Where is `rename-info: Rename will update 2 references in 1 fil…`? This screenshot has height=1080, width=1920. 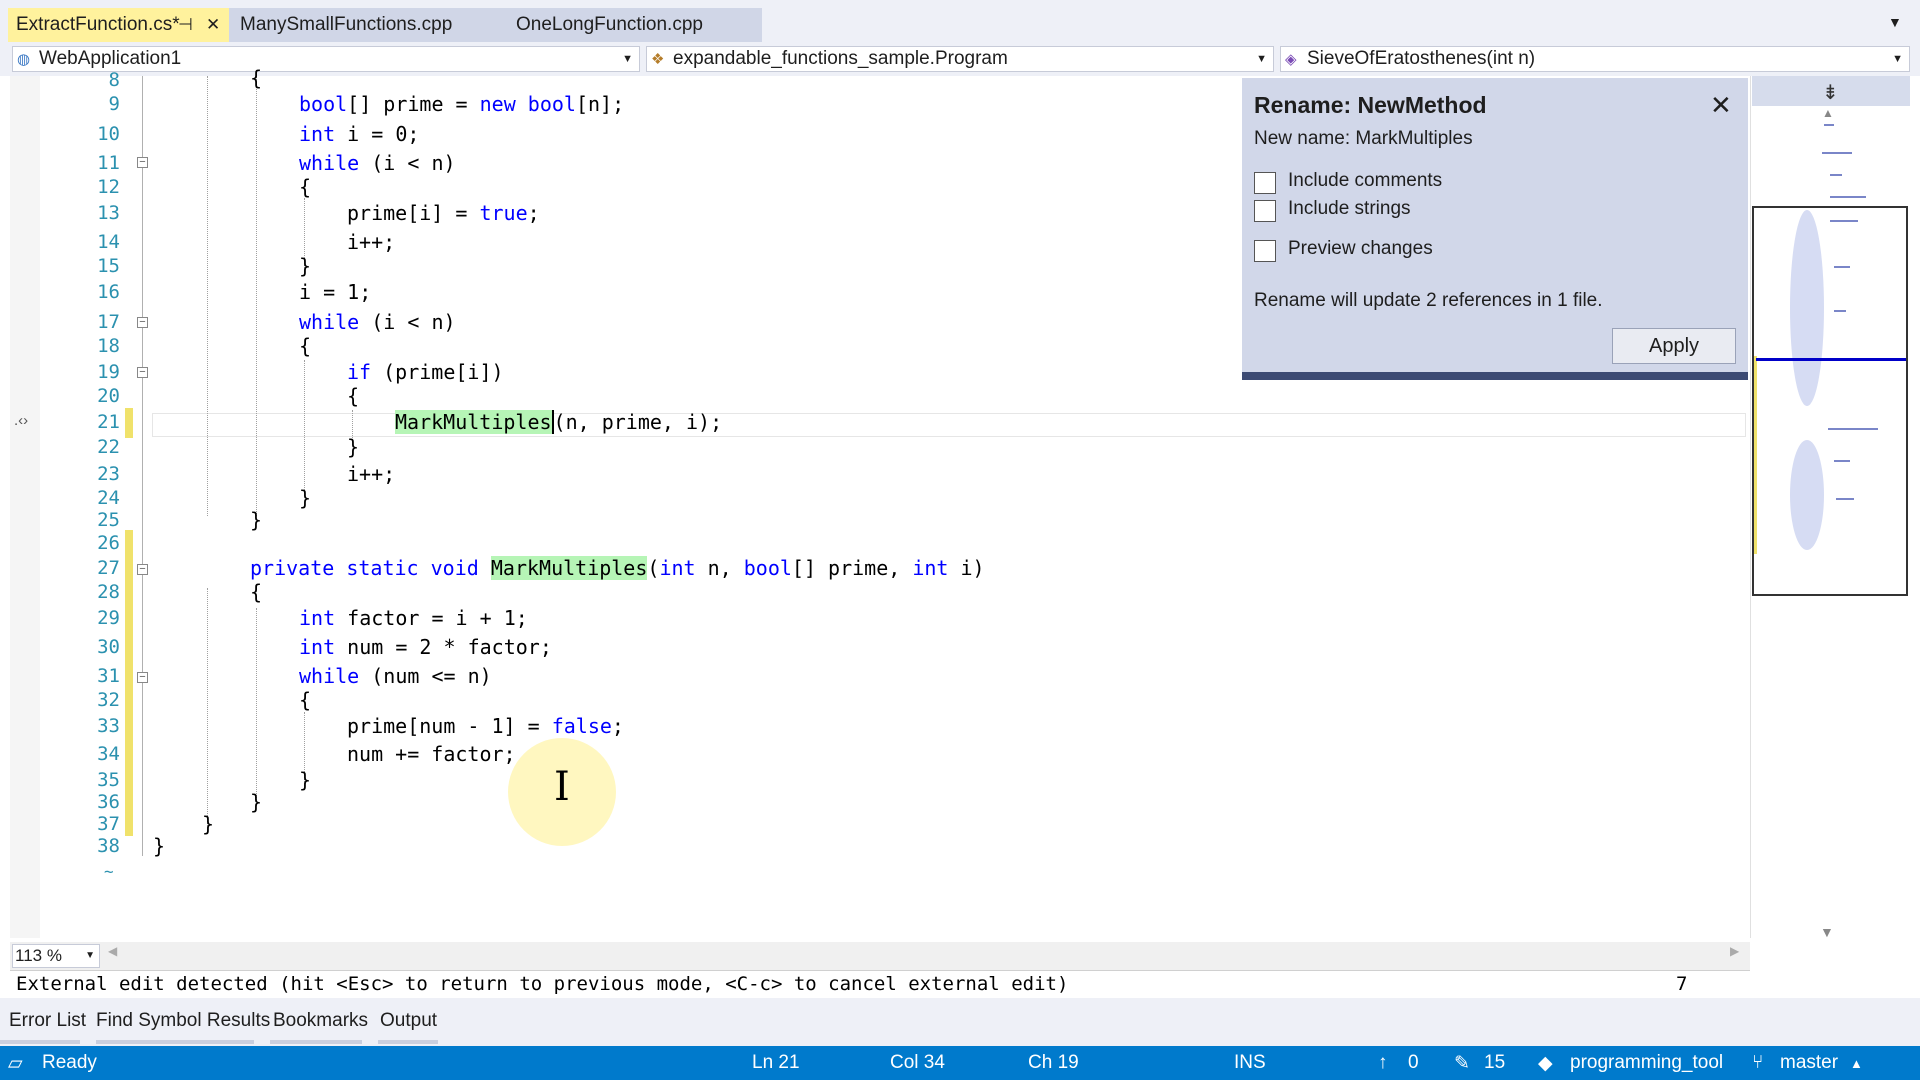 rename-info: Rename will update 2 references in 1 fil… is located at coordinates (1428, 300).